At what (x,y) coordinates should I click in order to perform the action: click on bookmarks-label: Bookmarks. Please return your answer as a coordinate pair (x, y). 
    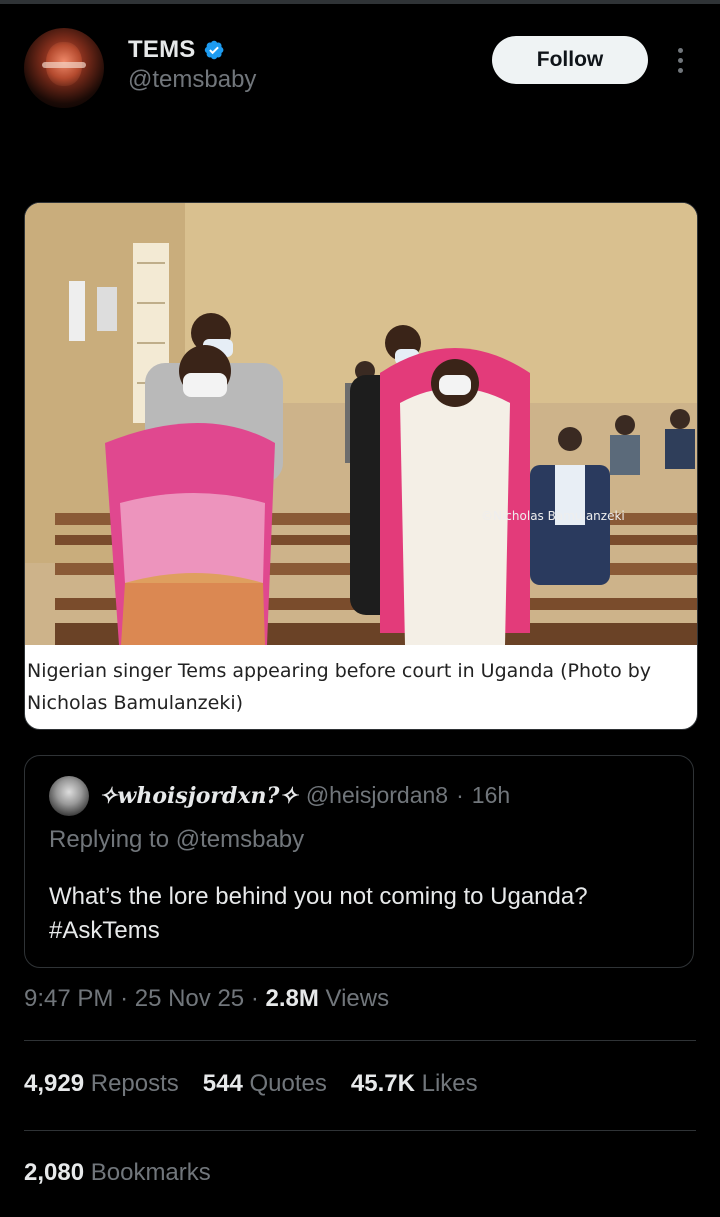
    Looking at the image, I should click on (150, 1172).